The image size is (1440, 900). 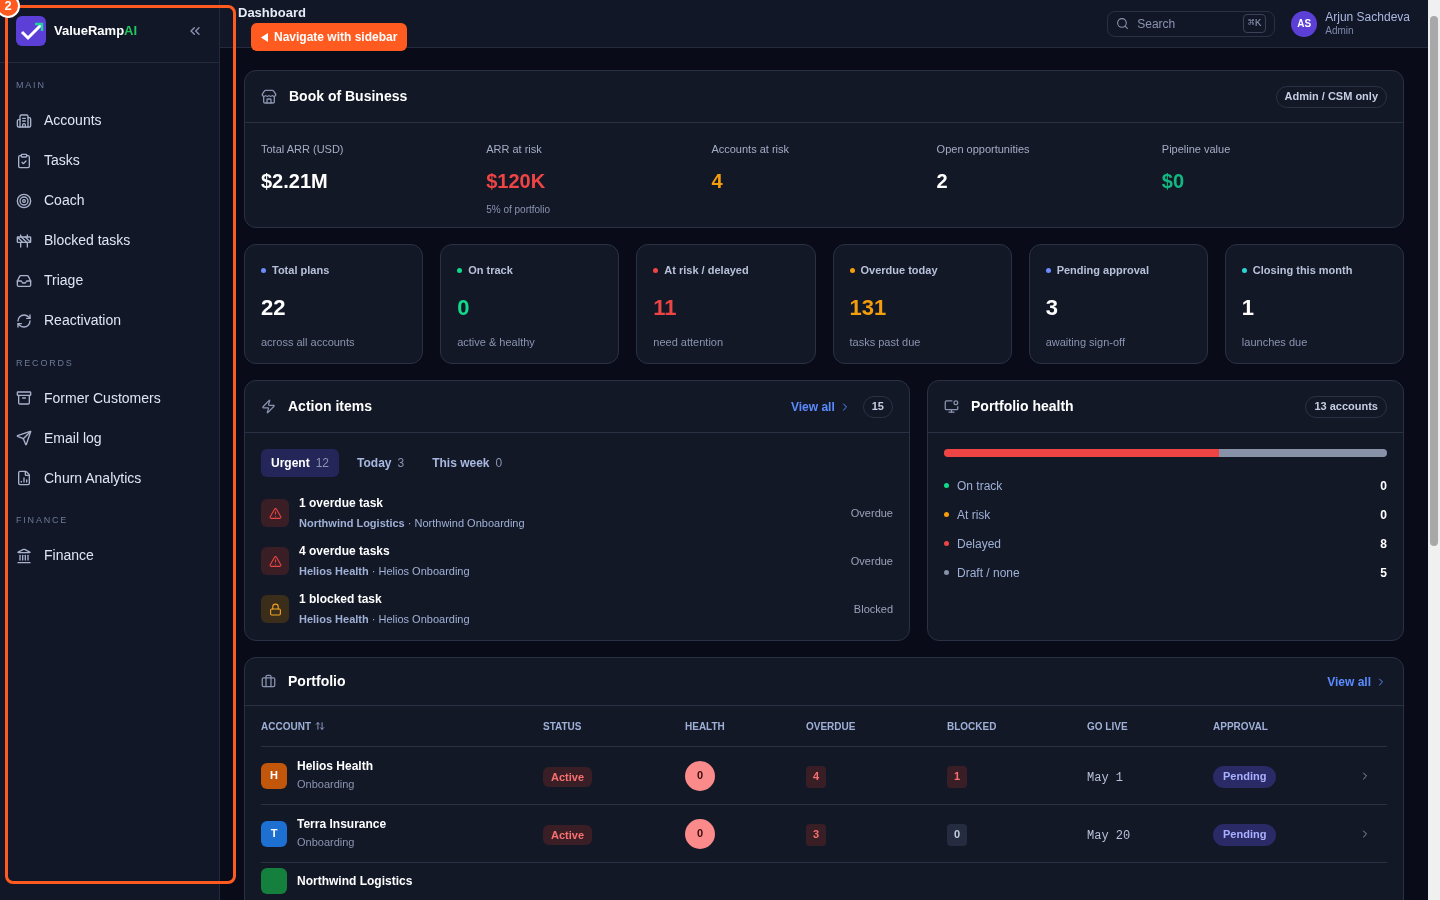 What do you see at coordinates (109, 120) in the screenshot?
I see `sidebar-item: Accounts` at bounding box center [109, 120].